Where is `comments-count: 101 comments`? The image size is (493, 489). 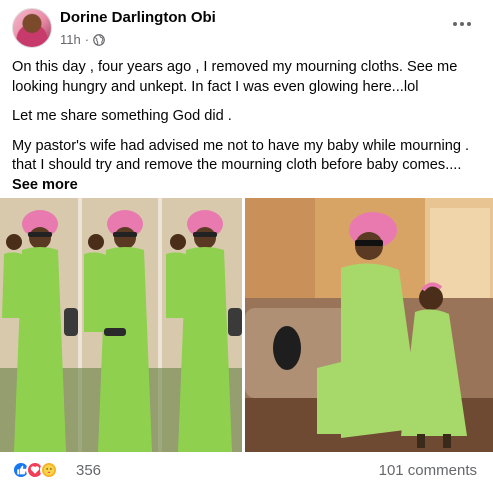
comments-count: 101 comments is located at coordinates (428, 470).